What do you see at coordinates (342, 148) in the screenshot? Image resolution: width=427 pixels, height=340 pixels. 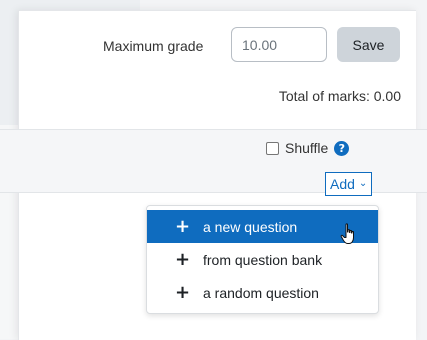 I see `help-icon: ?` at bounding box center [342, 148].